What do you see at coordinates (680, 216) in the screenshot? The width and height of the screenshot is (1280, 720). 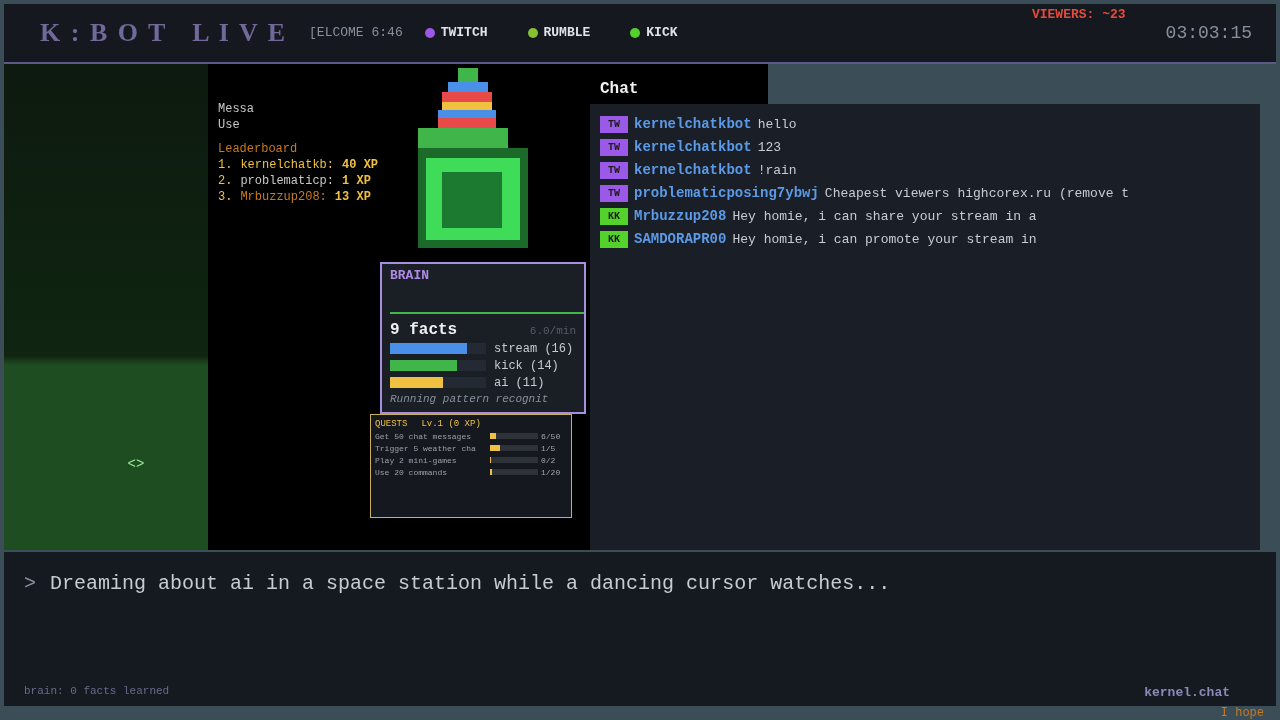 I see `chat-username: Mrbuzzup208` at bounding box center [680, 216].